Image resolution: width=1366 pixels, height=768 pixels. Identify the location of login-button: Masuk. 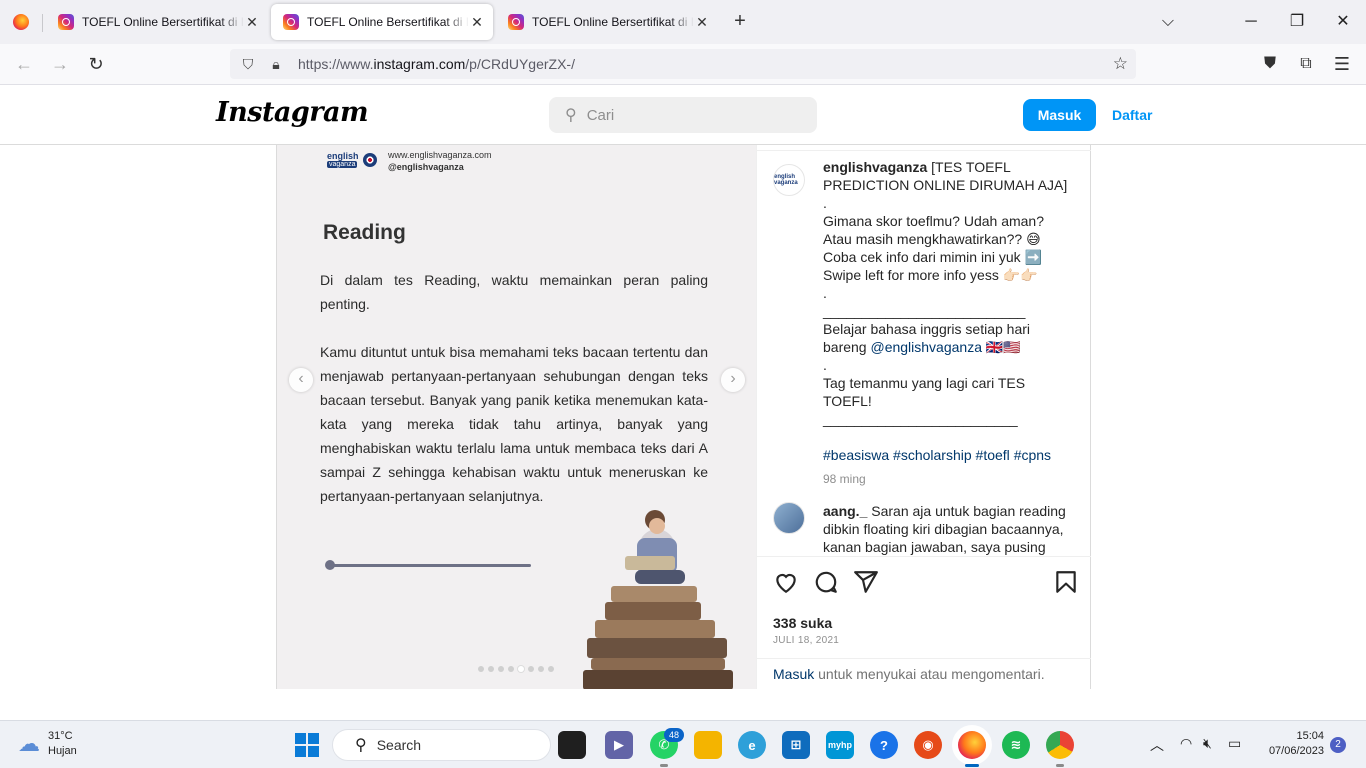
(1059, 115).